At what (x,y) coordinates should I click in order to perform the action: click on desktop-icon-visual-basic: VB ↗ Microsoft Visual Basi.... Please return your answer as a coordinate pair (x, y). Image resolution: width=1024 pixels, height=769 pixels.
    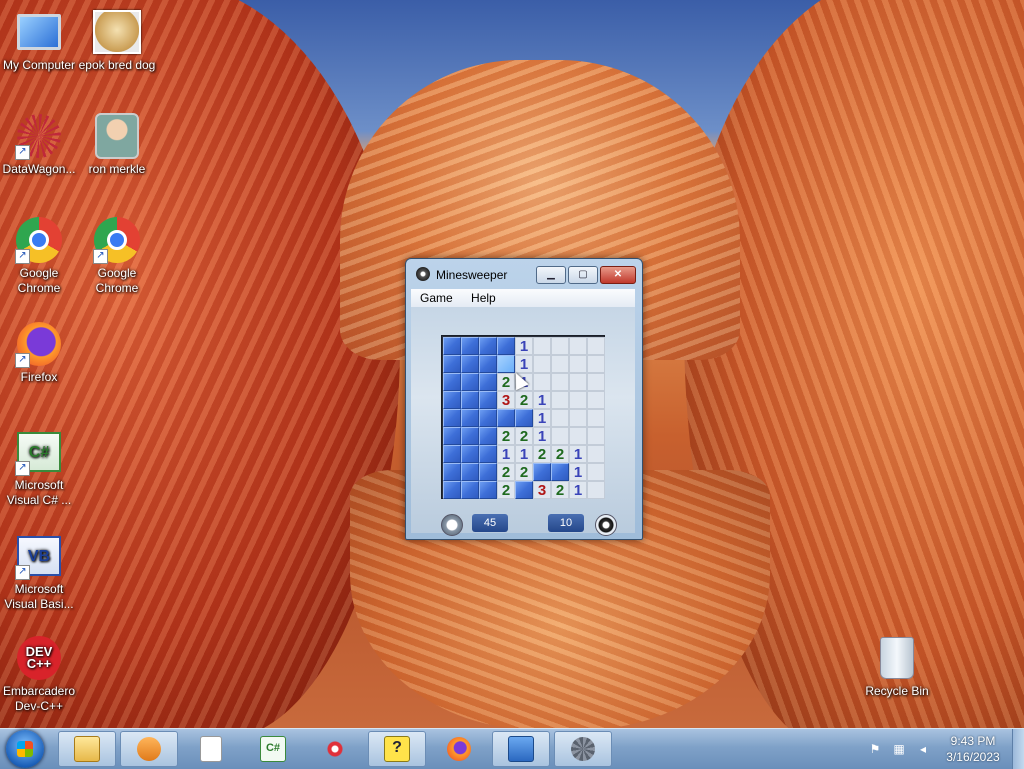
    Looking at the image, I should click on (39, 572).